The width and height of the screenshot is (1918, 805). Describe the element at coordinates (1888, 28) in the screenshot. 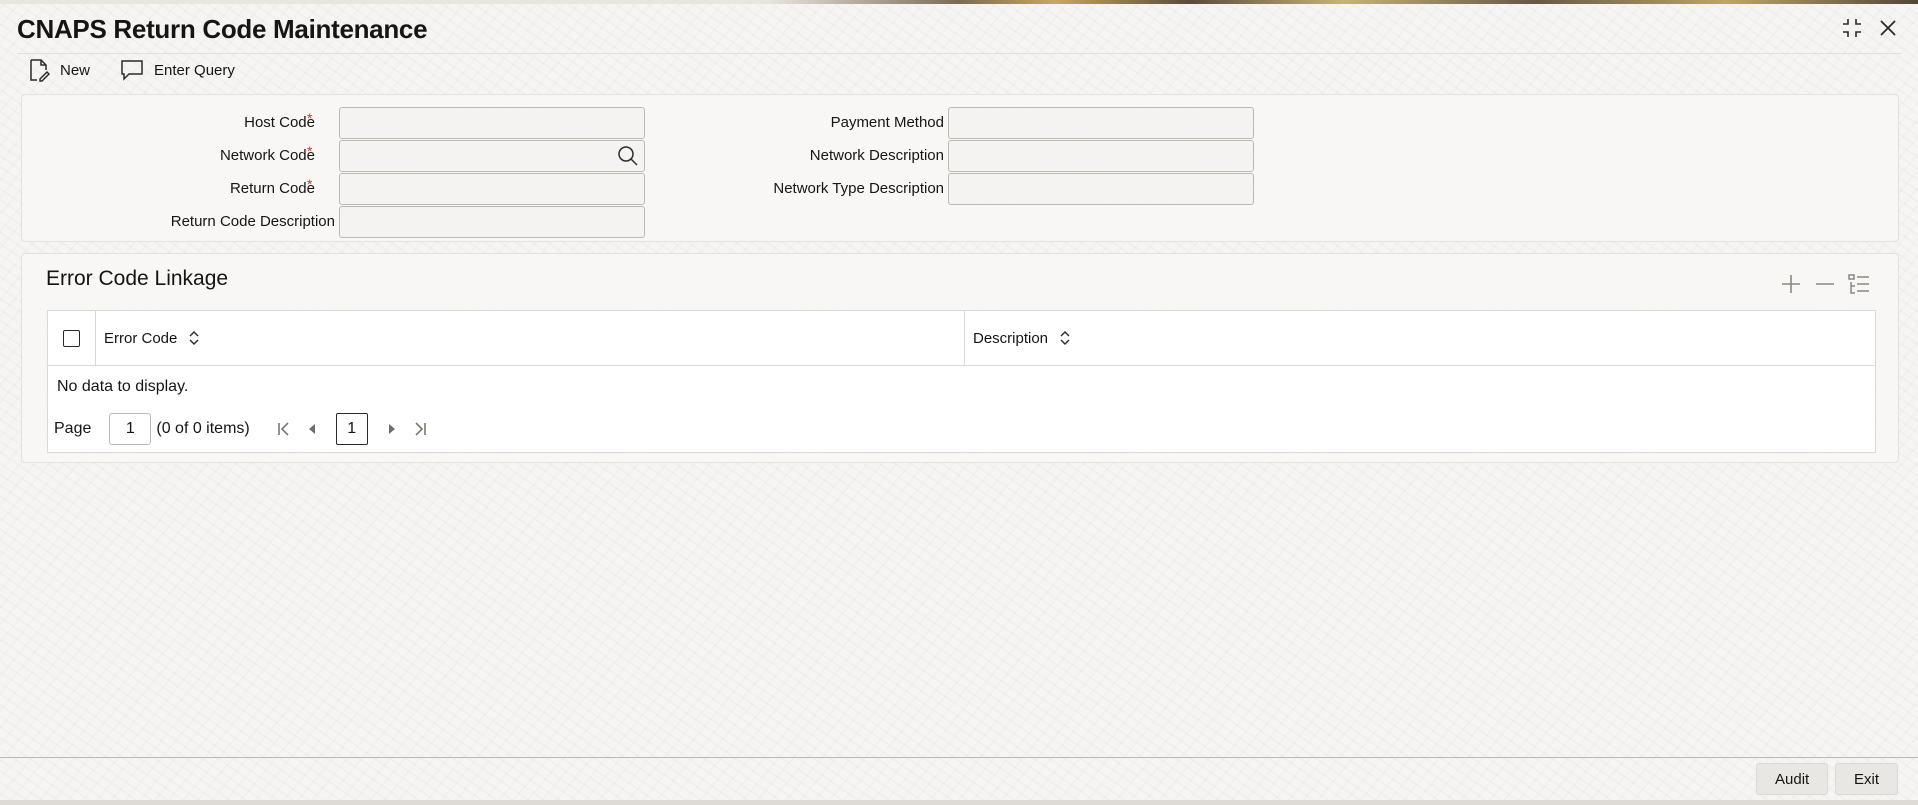

I see `close-icon` at that location.